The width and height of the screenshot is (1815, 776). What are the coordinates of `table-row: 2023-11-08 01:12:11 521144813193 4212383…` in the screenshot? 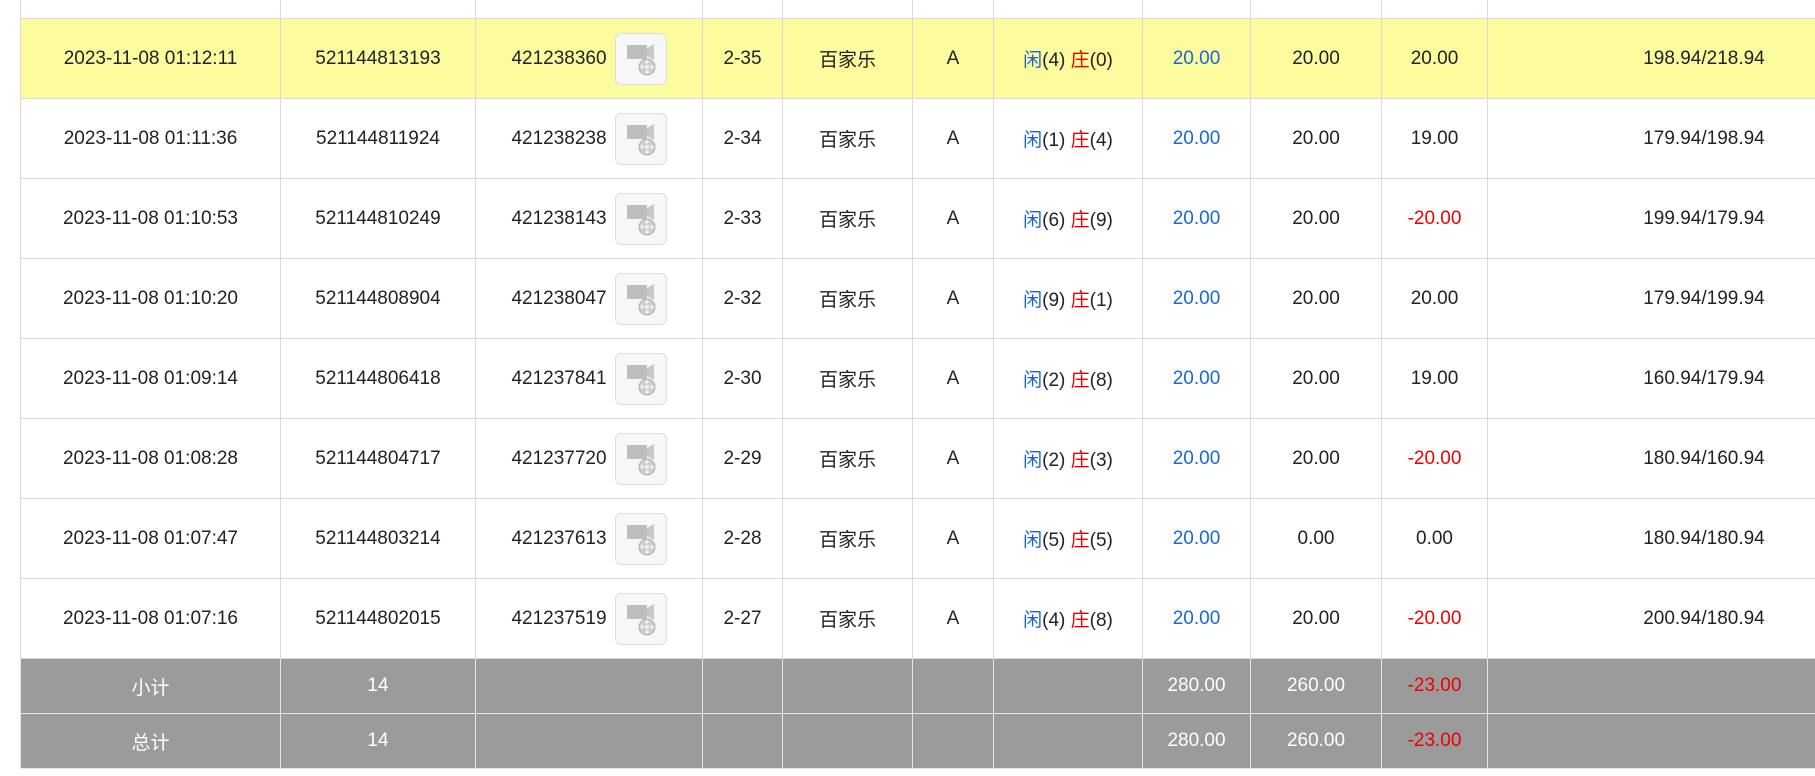 It's located at (917, 58).